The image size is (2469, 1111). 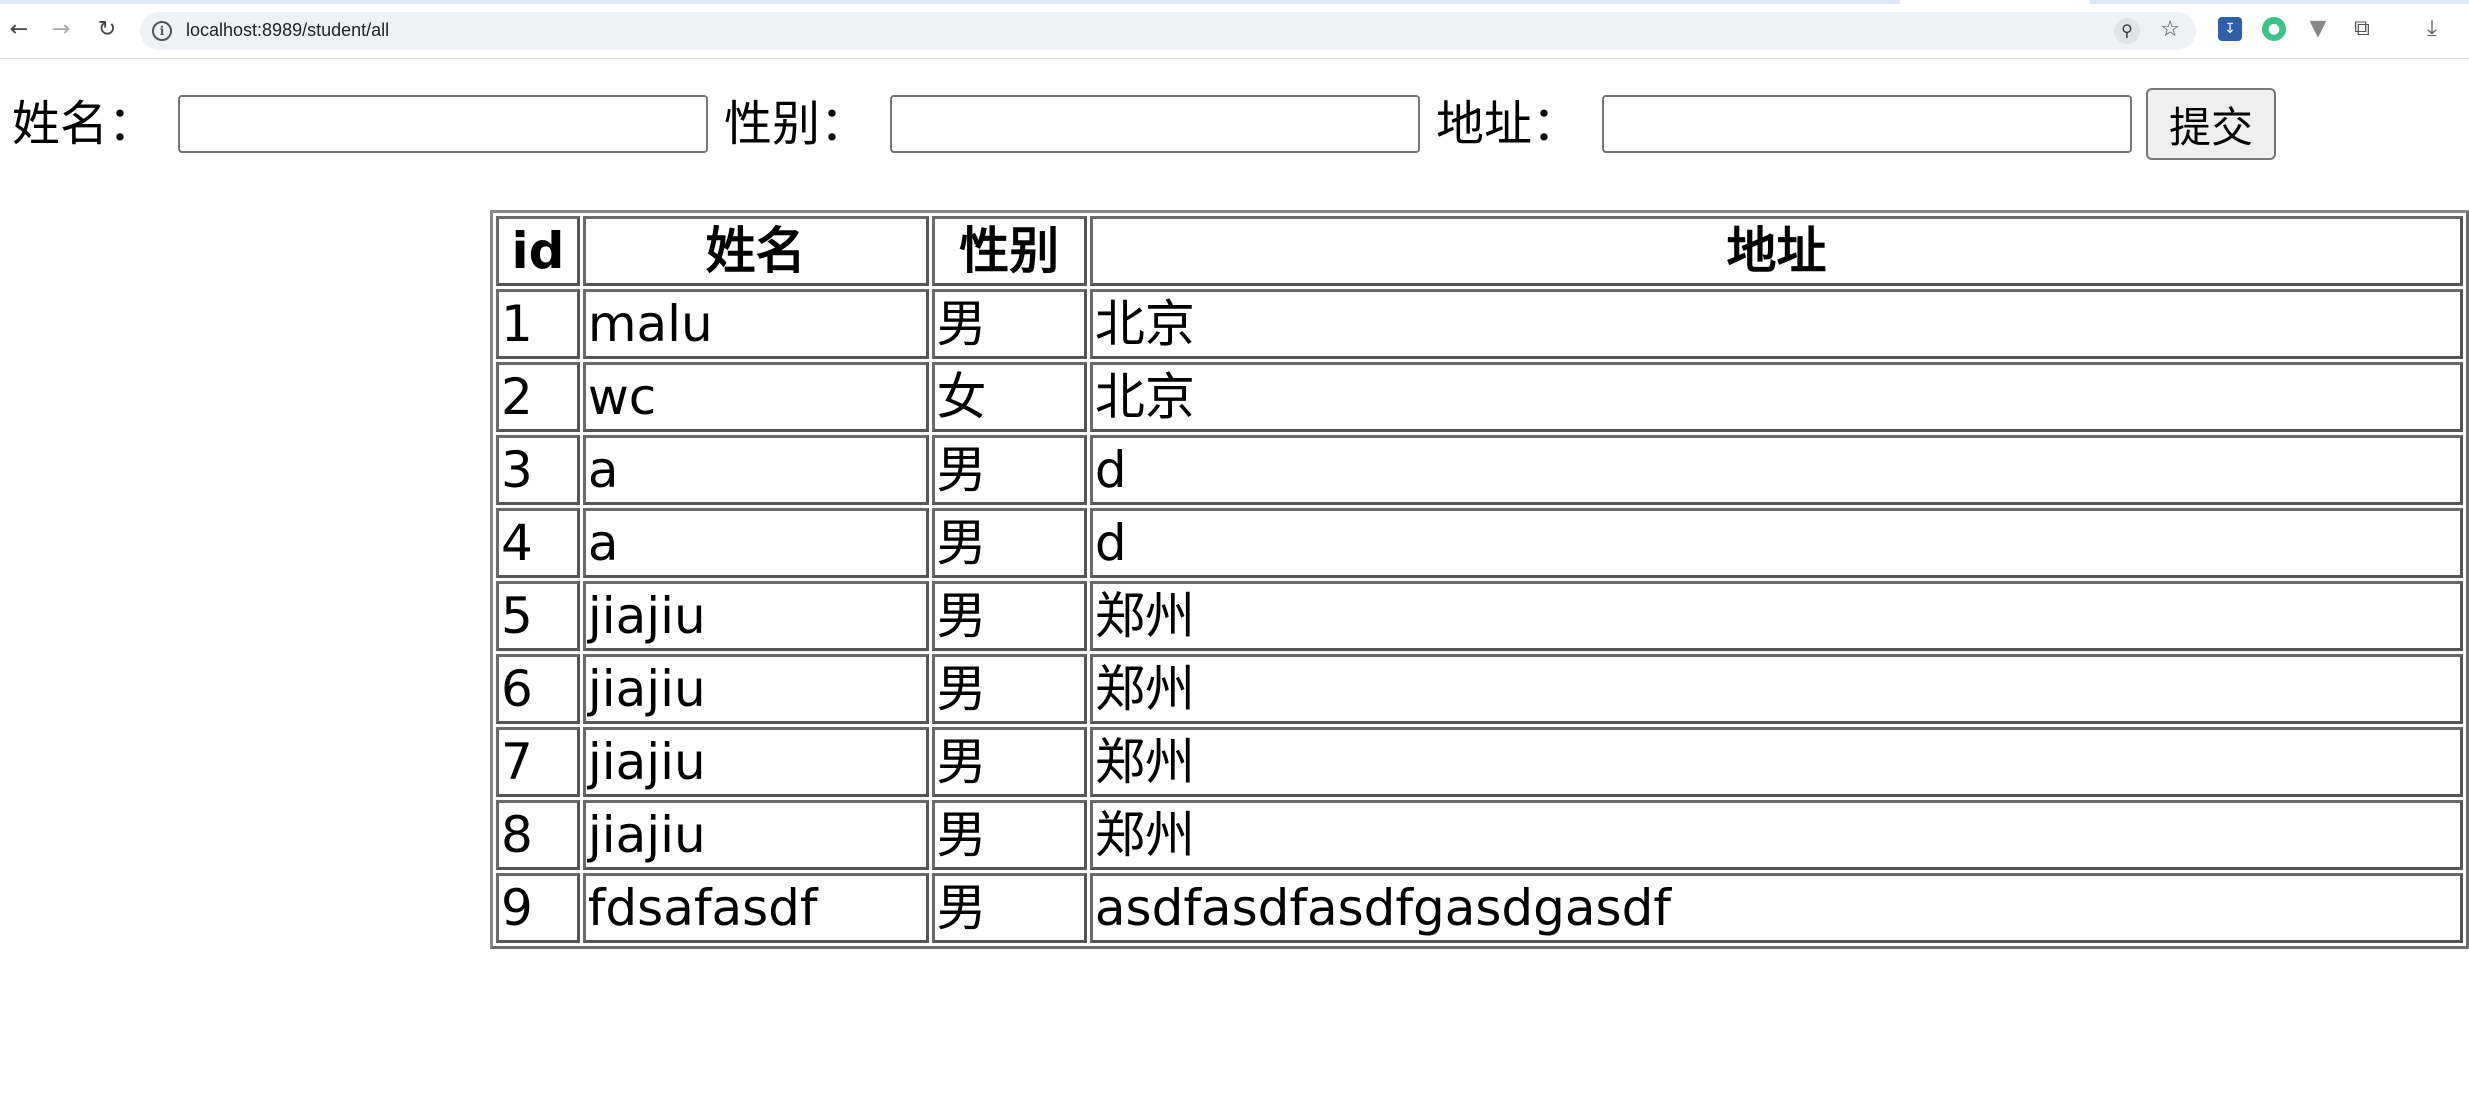 What do you see at coordinates (2211, 124) in the screenshot?
I see `submit-button: 提交` at bounding box center [2211, 124].